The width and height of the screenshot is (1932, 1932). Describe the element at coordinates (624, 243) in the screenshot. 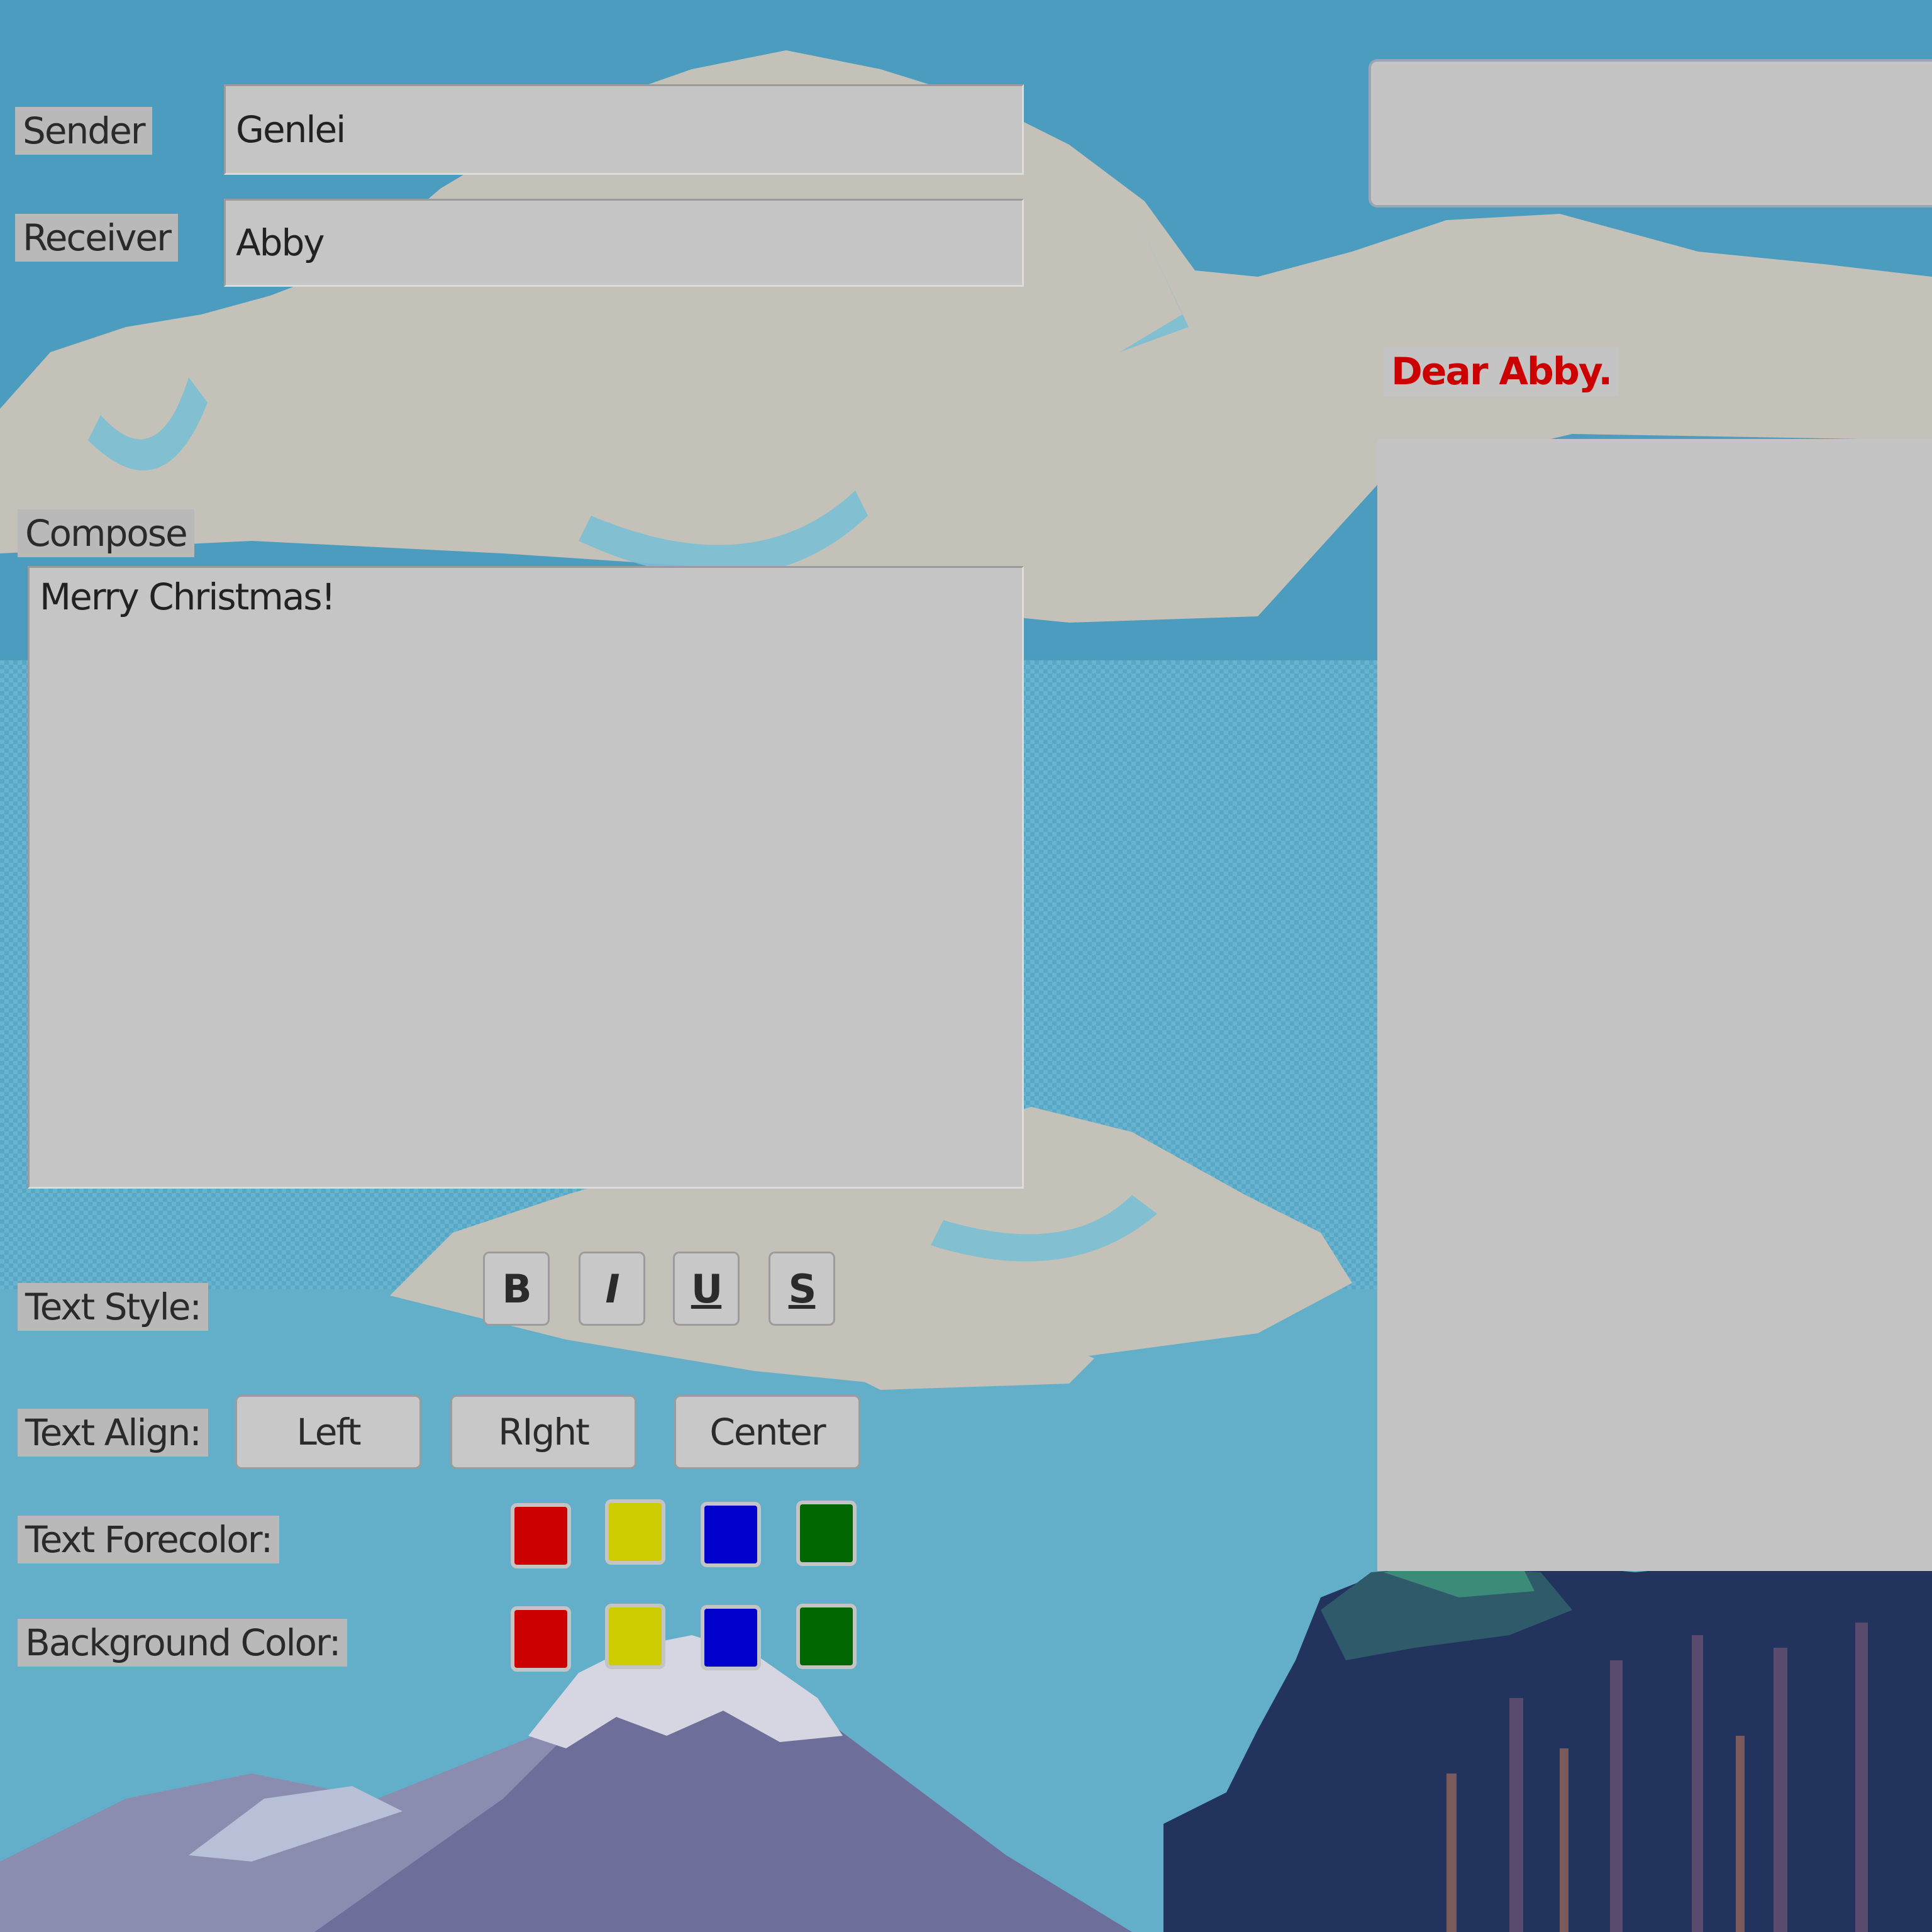

I see `receiver-input` at that location.